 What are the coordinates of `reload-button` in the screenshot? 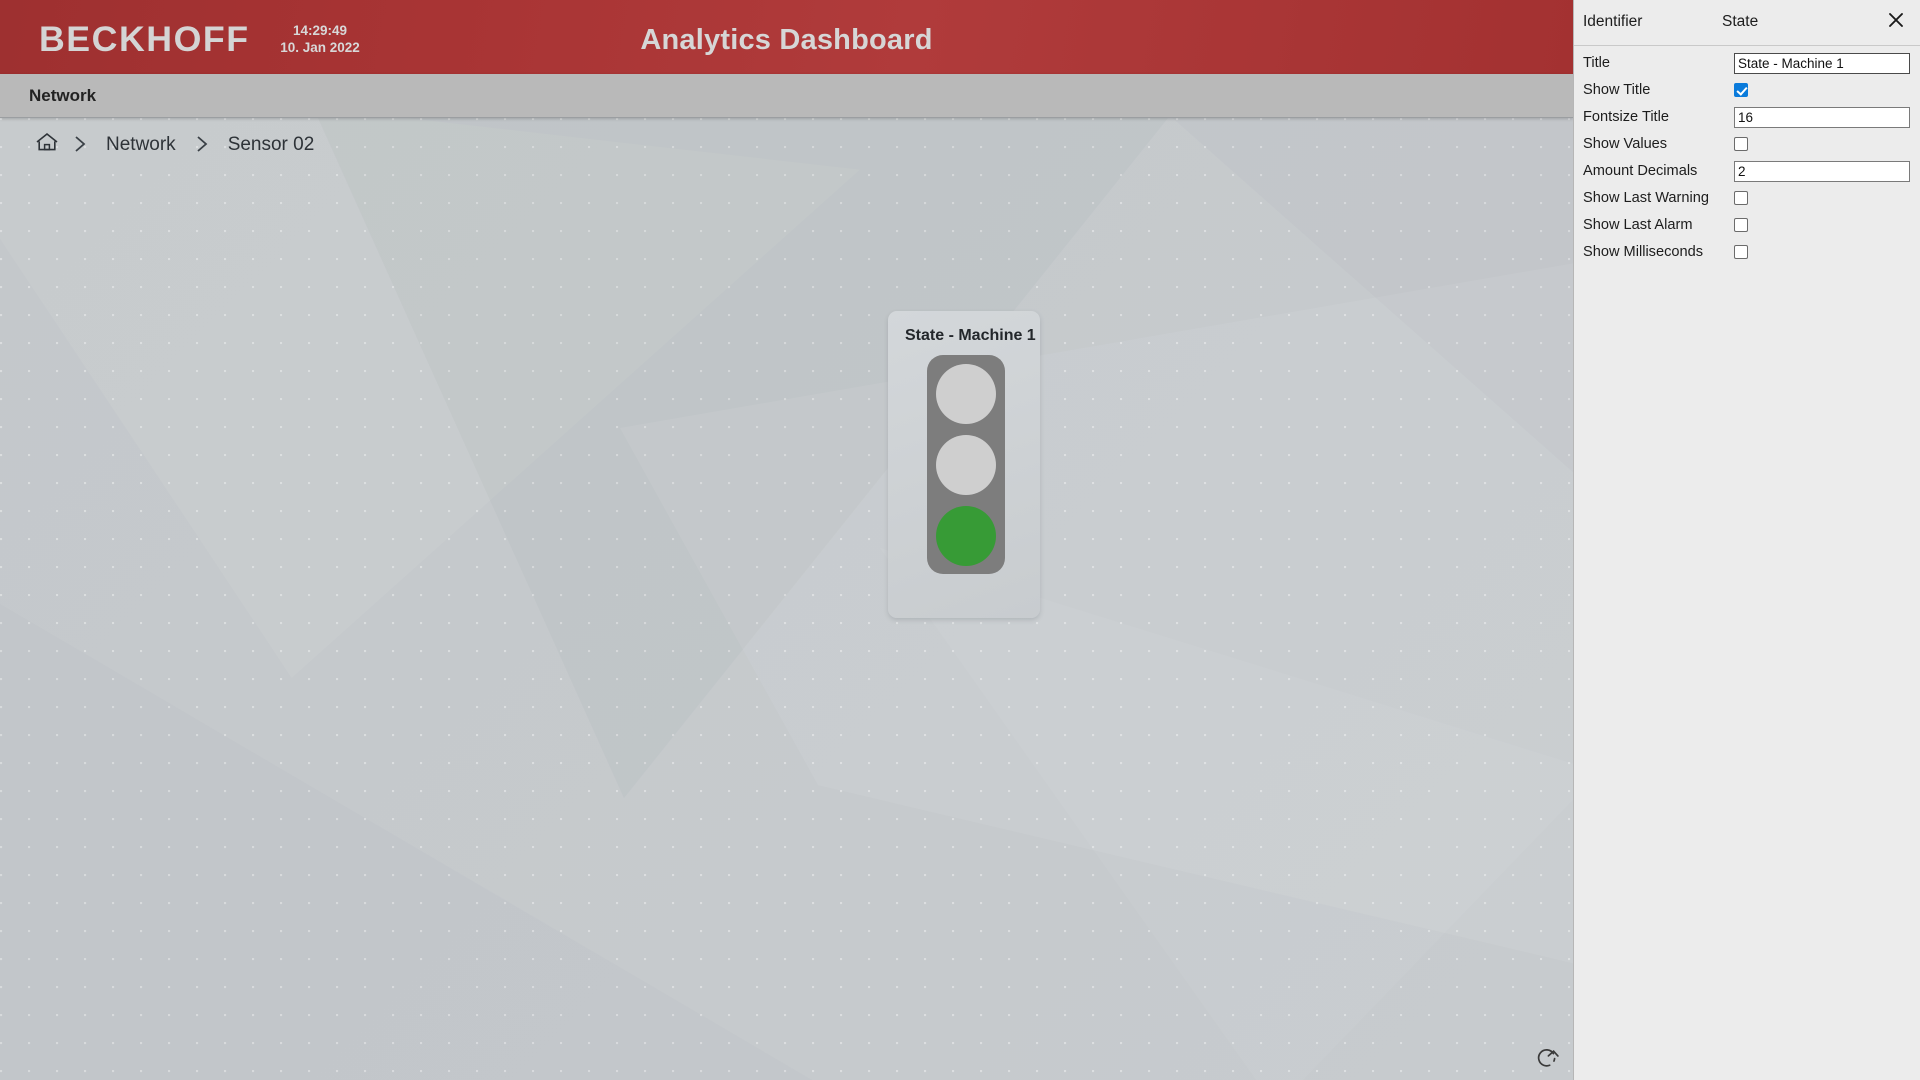 It's located at (1546, 1057).